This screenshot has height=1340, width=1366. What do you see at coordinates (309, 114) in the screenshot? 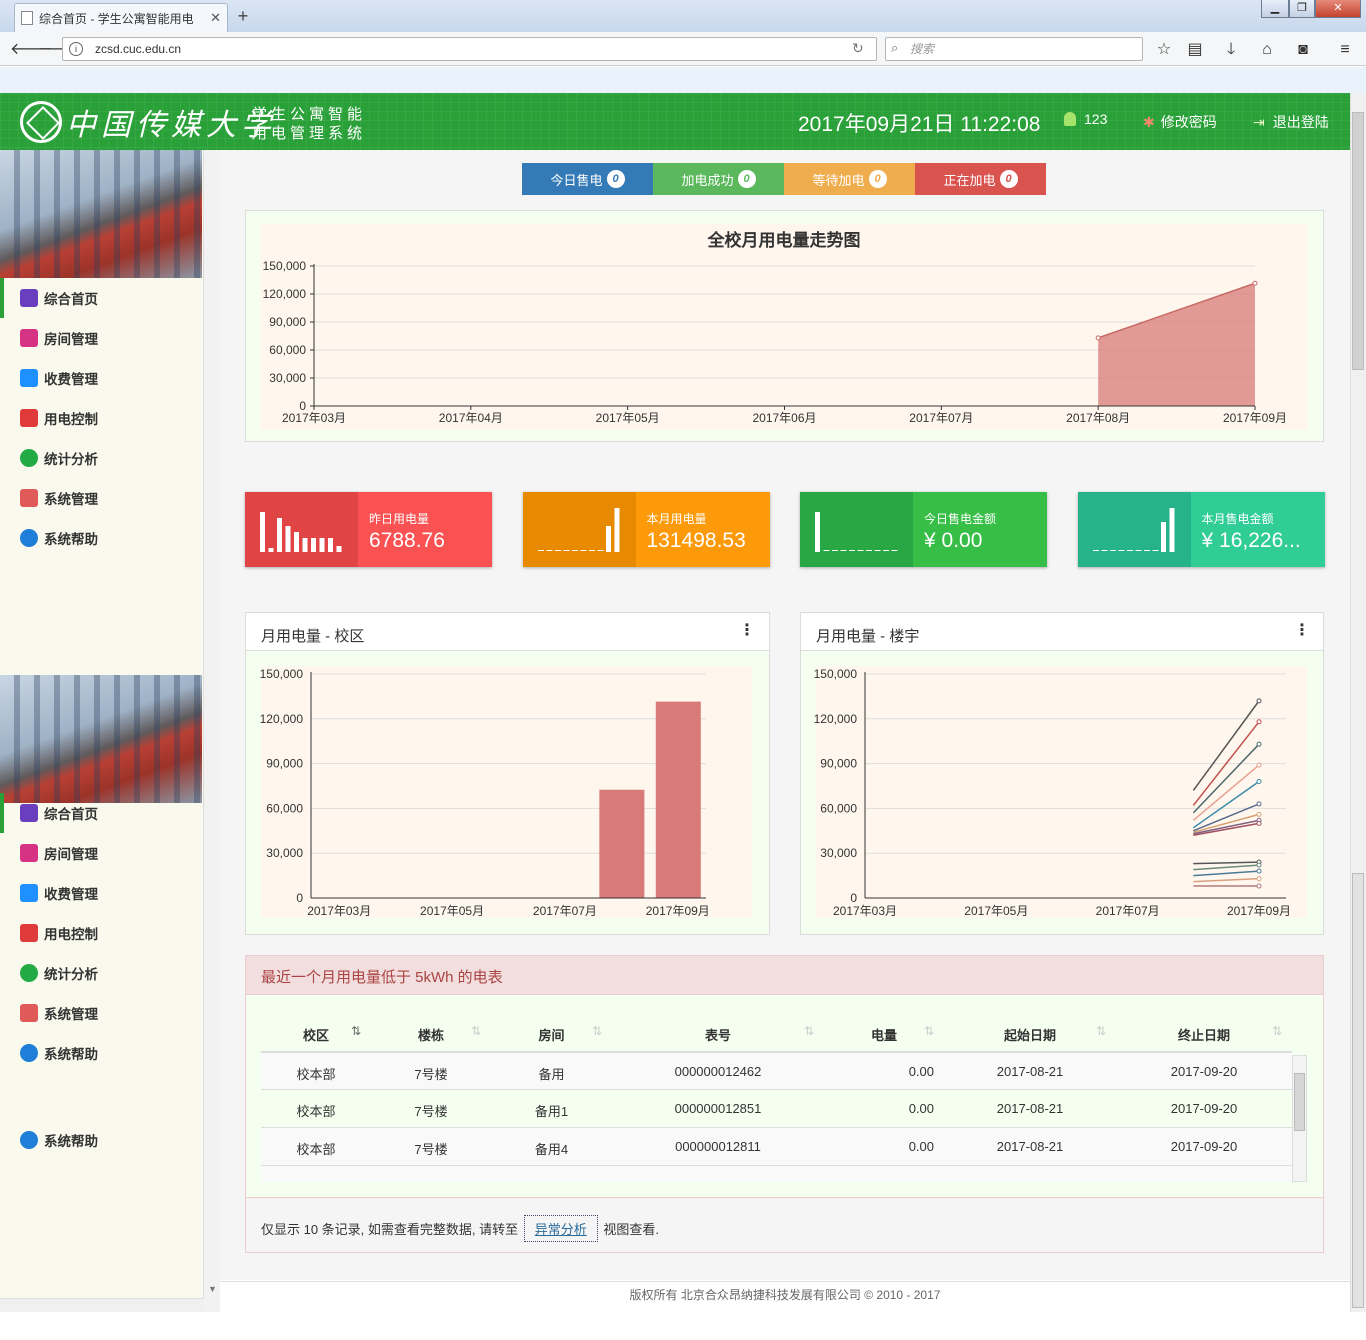
I see `system-name-line1: 学生公寓智能` at bounding box center [309, 114].